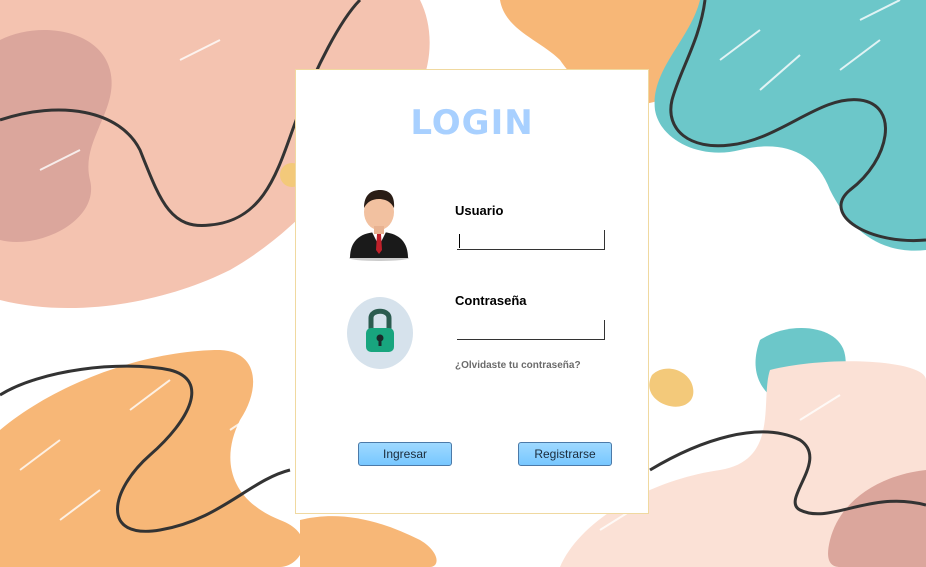 The width and height of the screenshot is (926, 567). I want to click on password-label: Contraseña, so click(491, 300).